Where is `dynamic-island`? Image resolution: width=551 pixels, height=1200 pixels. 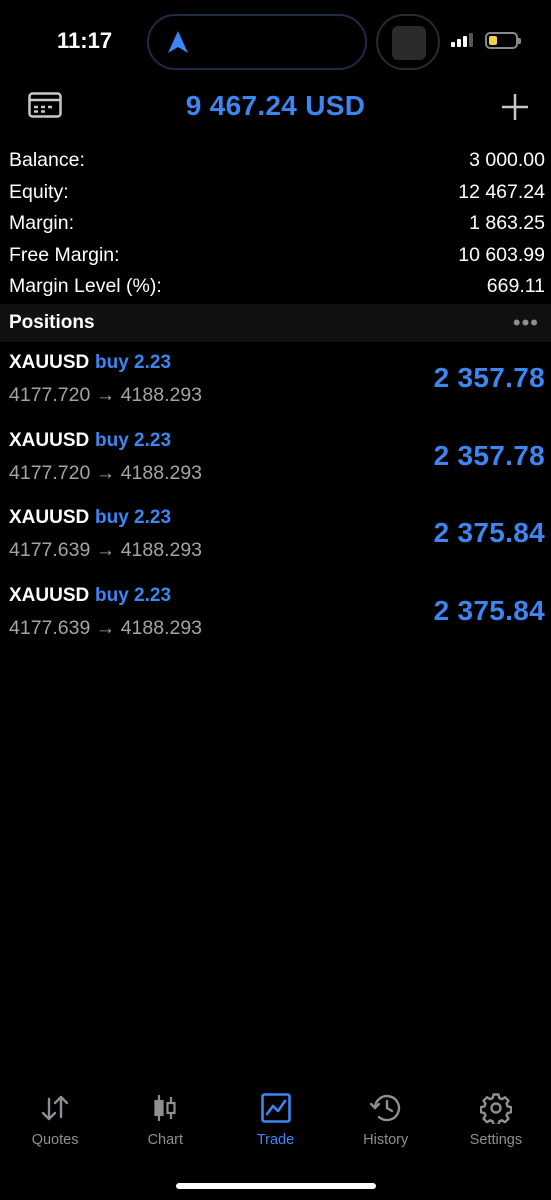
dynamic-island is located at coordinates (257, 42).